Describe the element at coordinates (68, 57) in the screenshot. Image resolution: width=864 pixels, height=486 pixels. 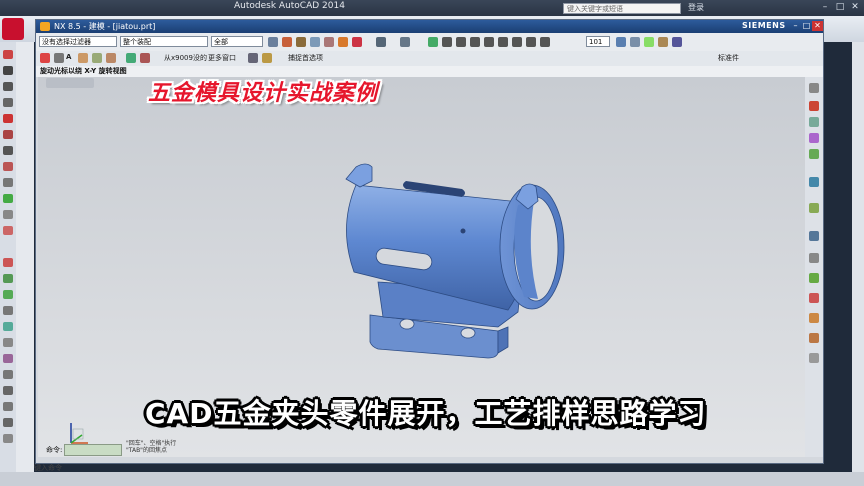
I see `text-tool-label: A` at that location.